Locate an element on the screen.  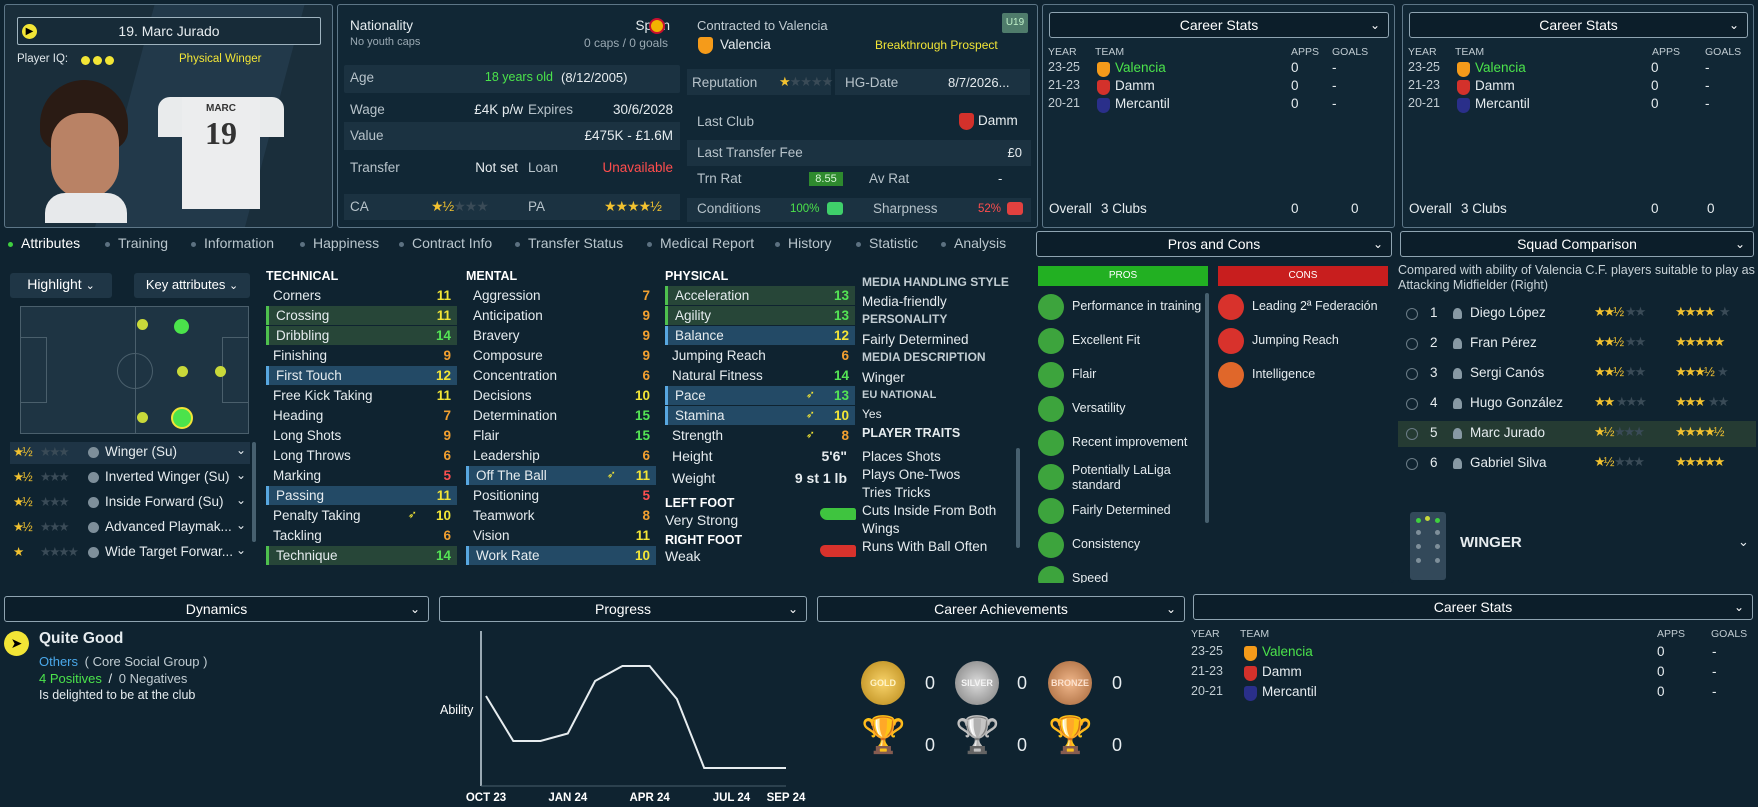
tab-transfer-status: Transfer Status is located at coordinates (569, 243).